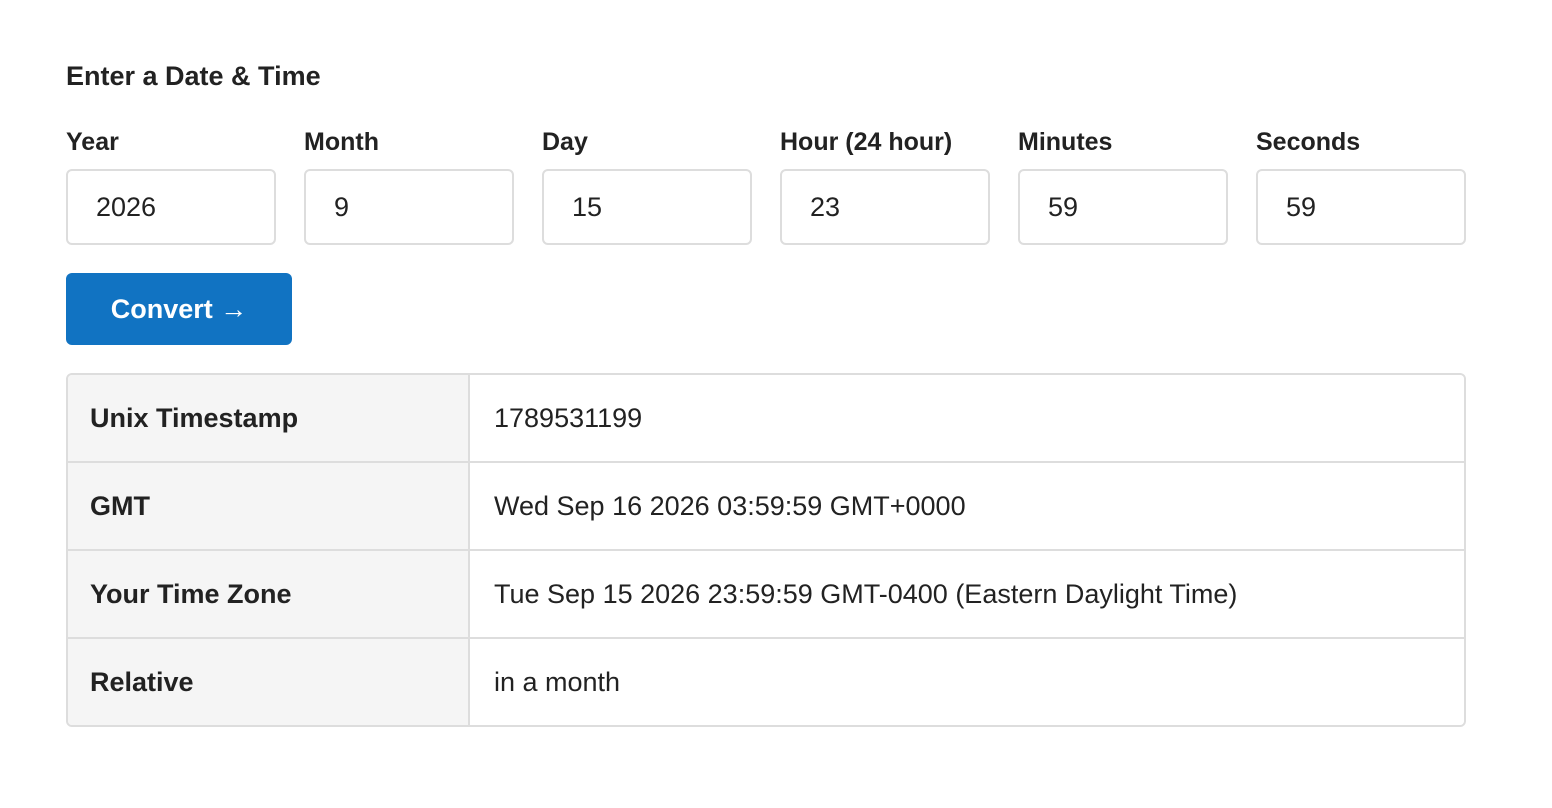 This screenshot has width=1552, height=808. I want to click on table-row-relative: Relative in a month, so click(766, 682).